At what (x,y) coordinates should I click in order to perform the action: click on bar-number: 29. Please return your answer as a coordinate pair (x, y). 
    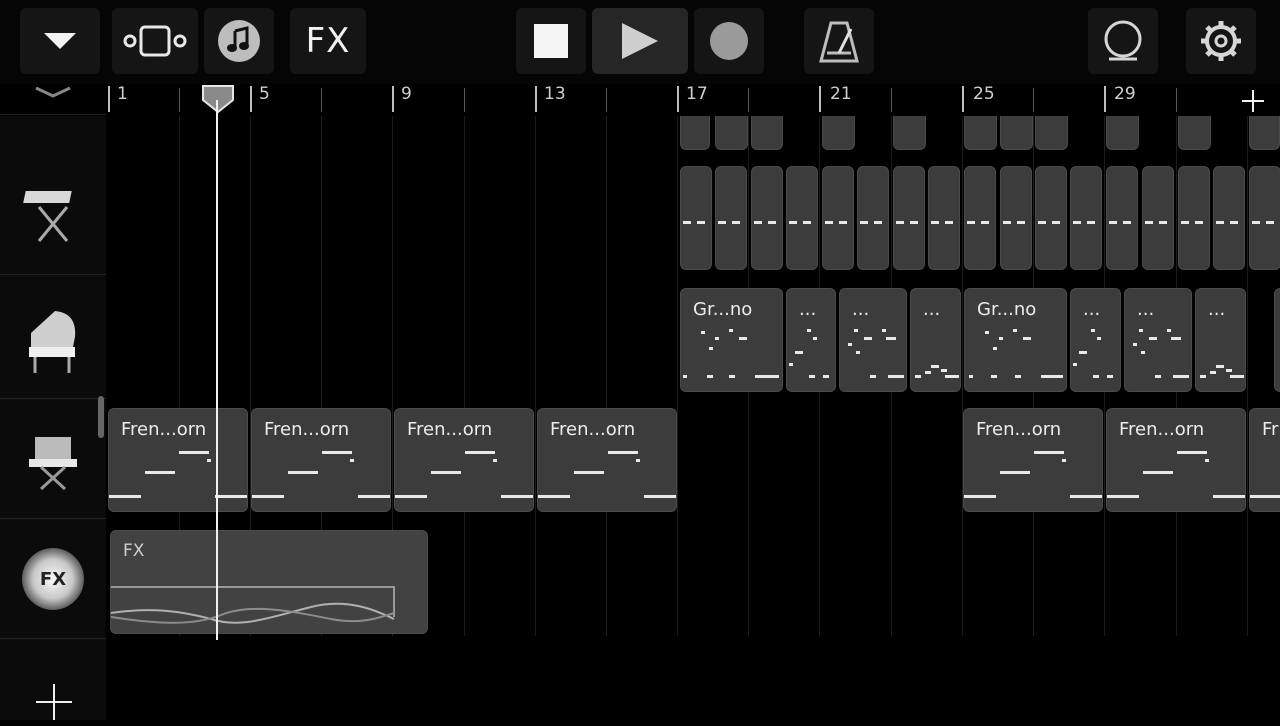
    Looking at the image, I should click on (1125, 94).